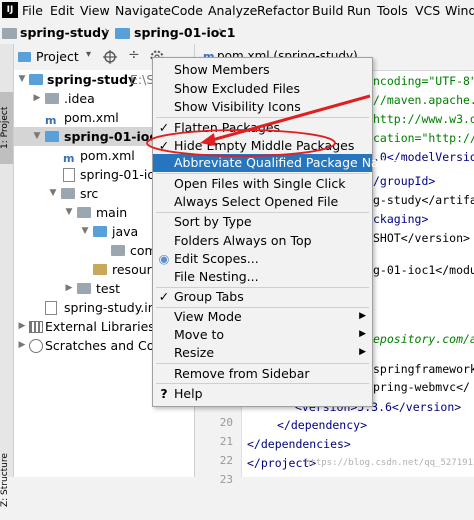 This screenshot has height=520, width=474. Describe the element at coordinates (64, 32) in the screenshot. I see `breadcrumb-project: spring-study` at that location.